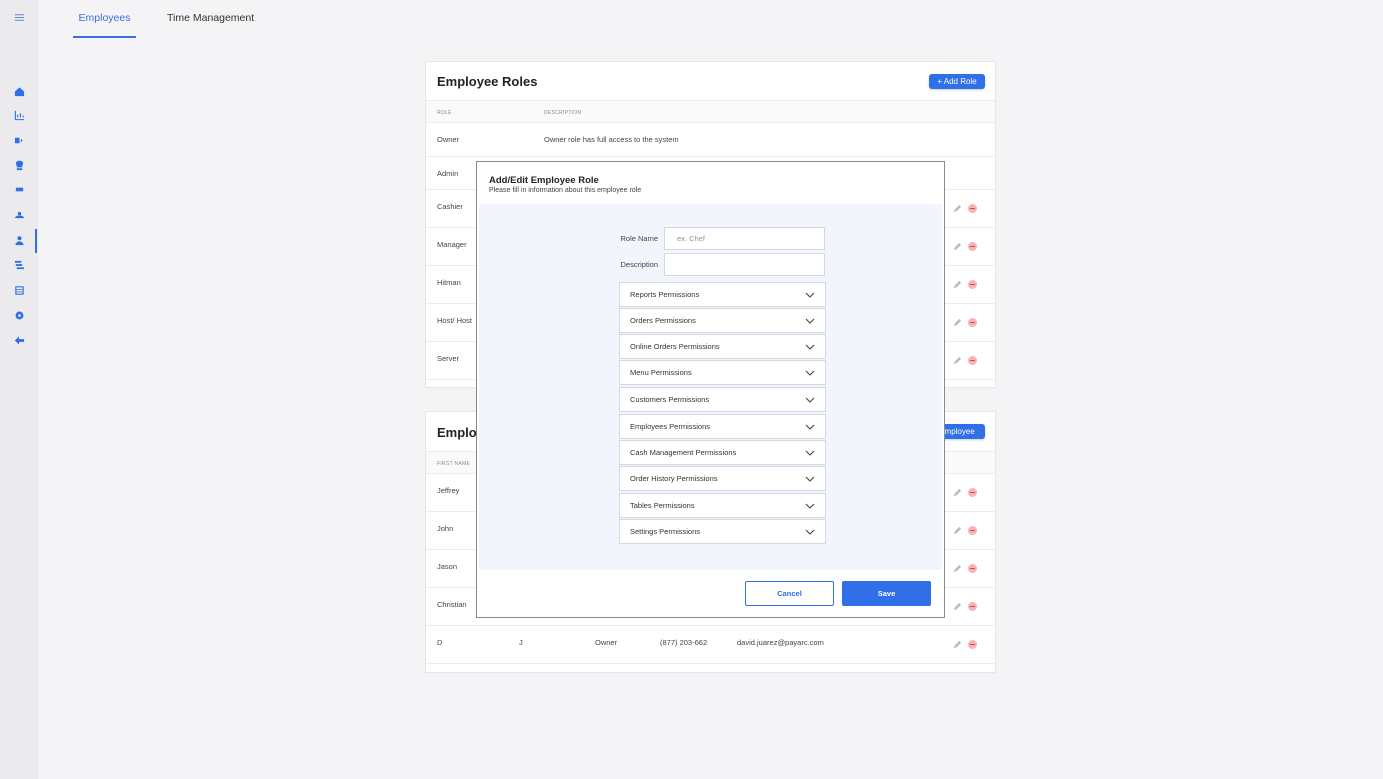 The image size is (1383, 779). What do you see at coordinates (521, 642) in the screenshot?
I see `employee-last-name: J` at bounding box center [521, 642].